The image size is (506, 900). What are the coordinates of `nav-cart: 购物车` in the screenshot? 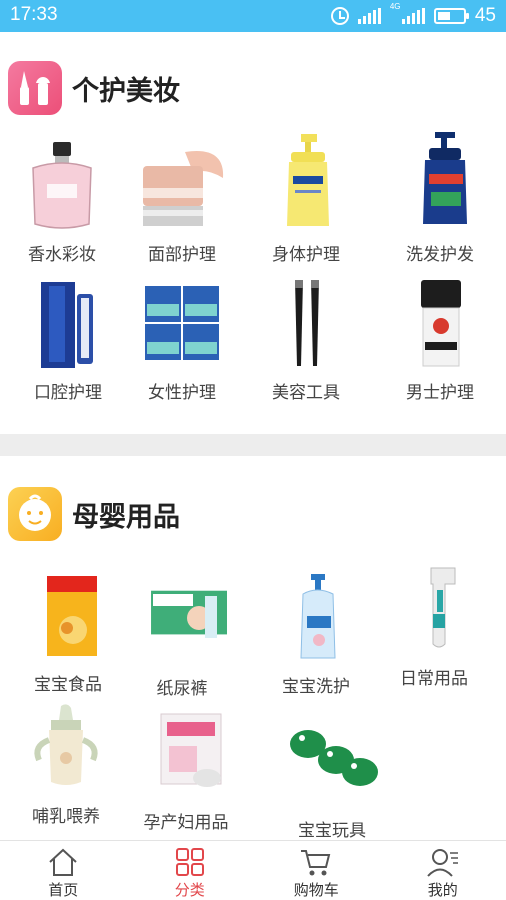 It's located at (316, 870).